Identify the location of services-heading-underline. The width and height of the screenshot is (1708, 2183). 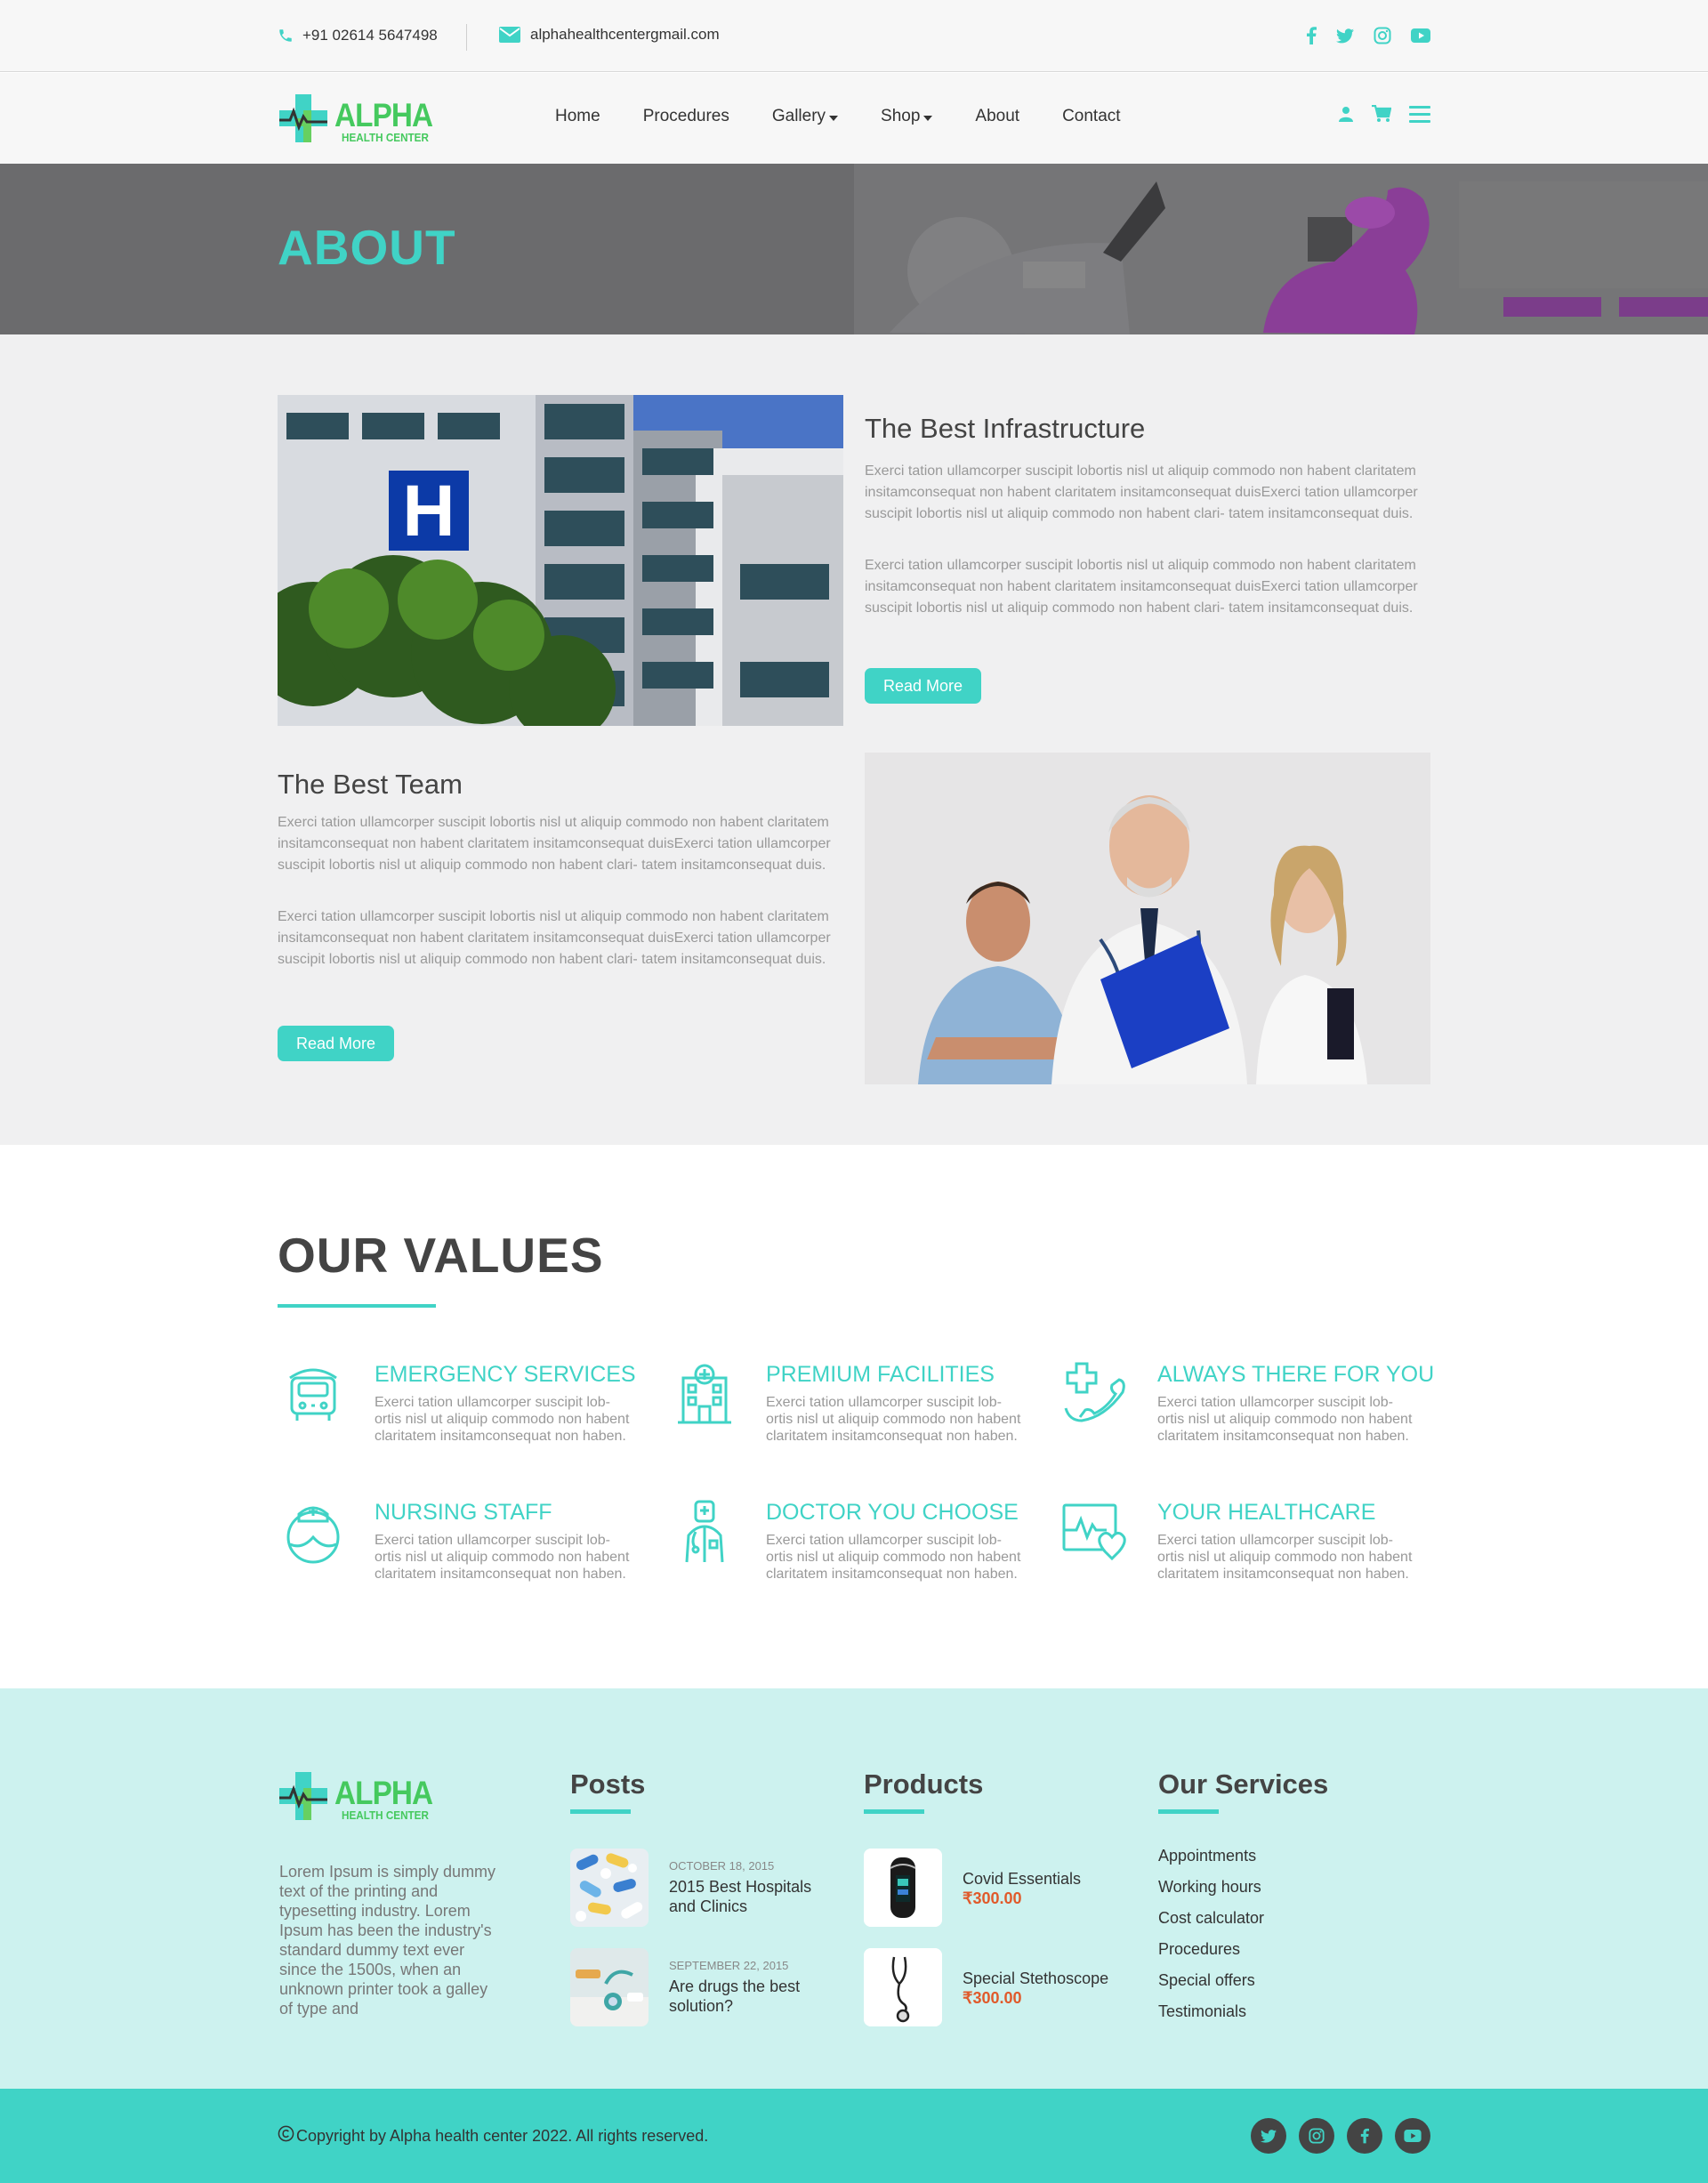
(1188, 1811).